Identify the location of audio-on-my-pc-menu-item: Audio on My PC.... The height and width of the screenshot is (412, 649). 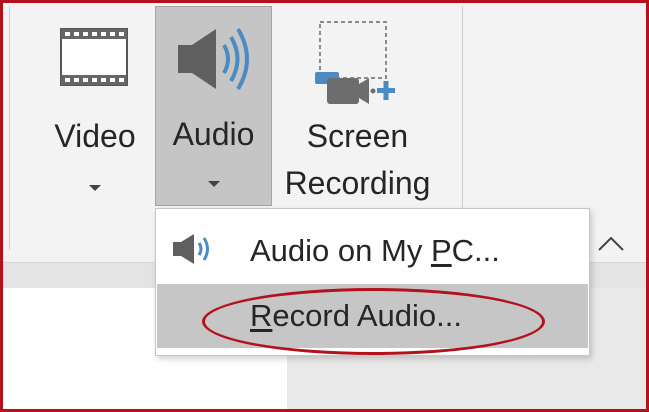
(372, 251).